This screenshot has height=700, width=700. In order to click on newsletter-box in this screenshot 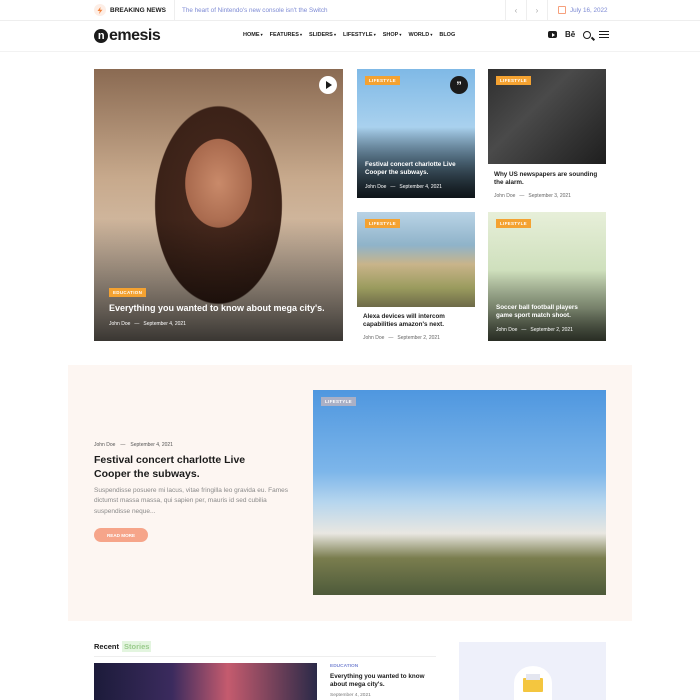, I will do `click(532, 671)`.